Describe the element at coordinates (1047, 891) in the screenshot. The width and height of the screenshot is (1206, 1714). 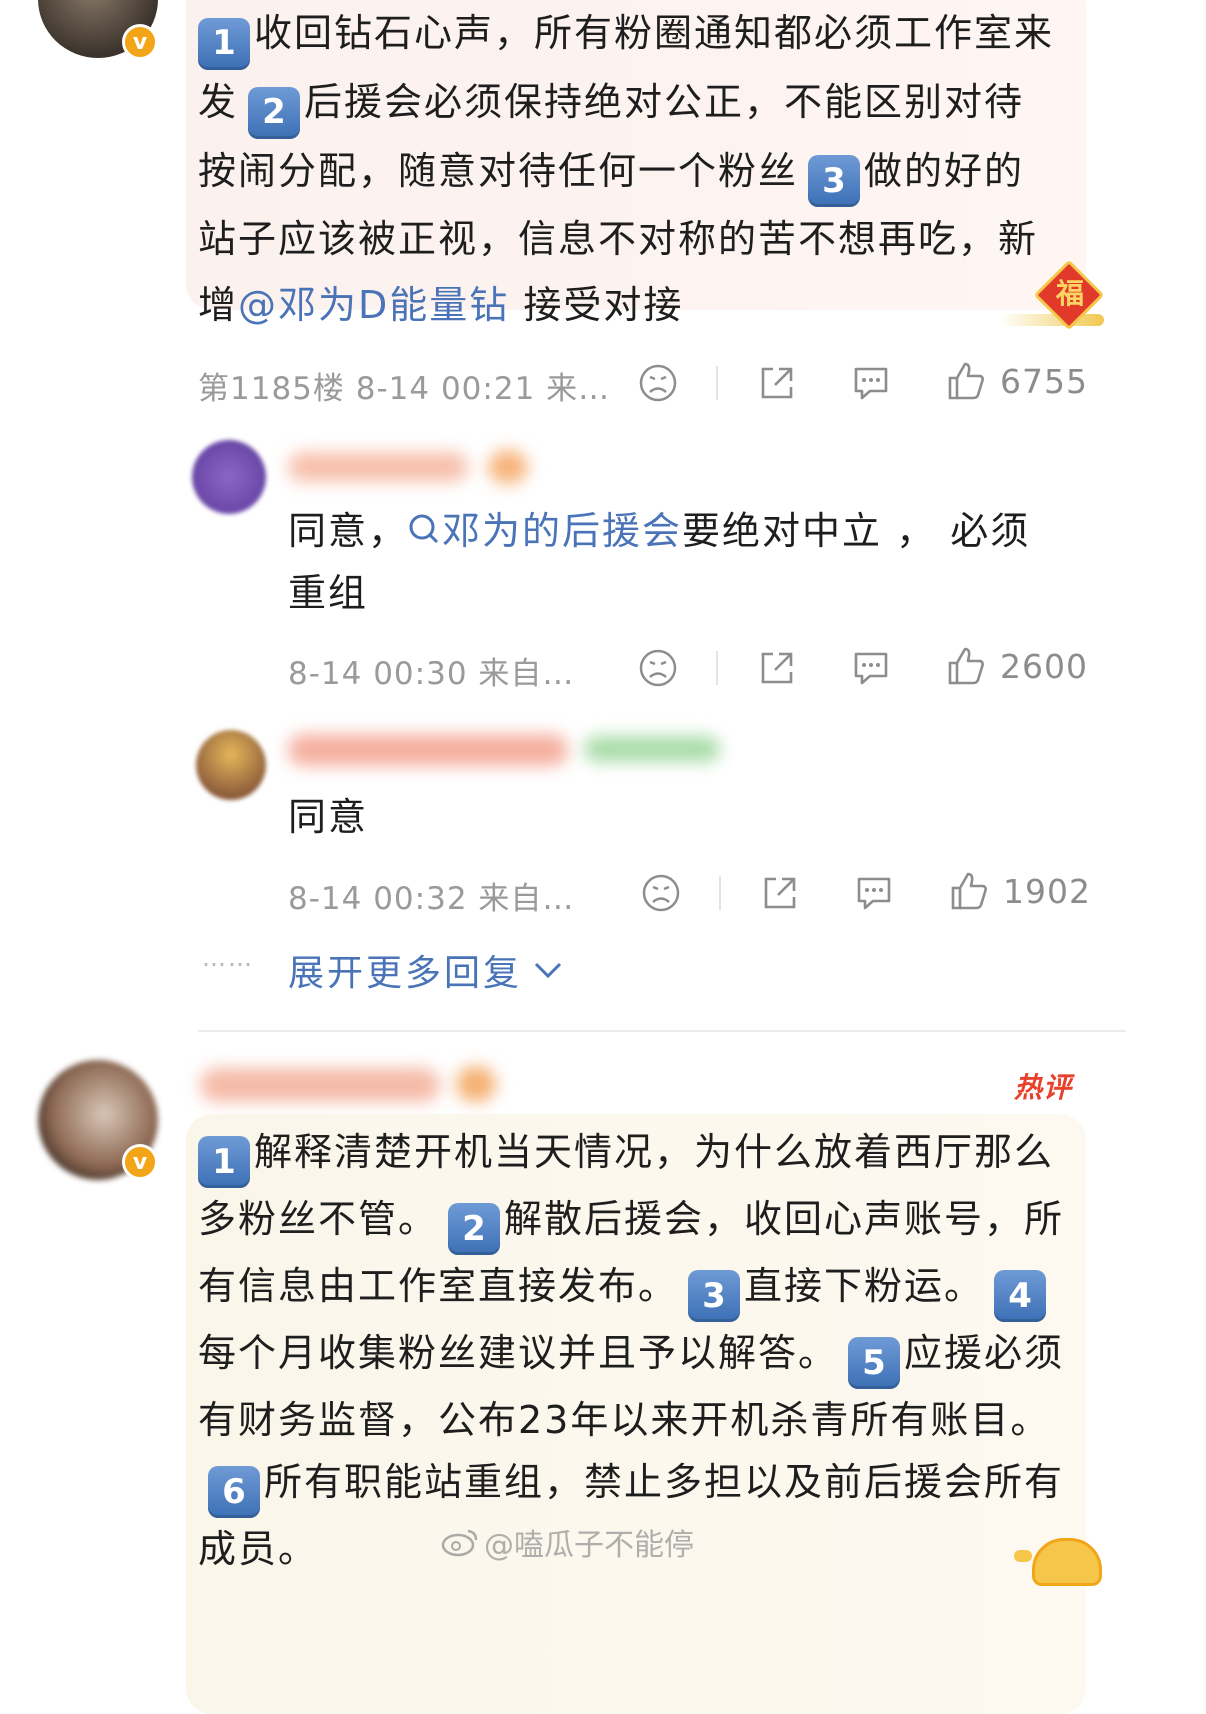
I see `like-count: 1902` at that location.